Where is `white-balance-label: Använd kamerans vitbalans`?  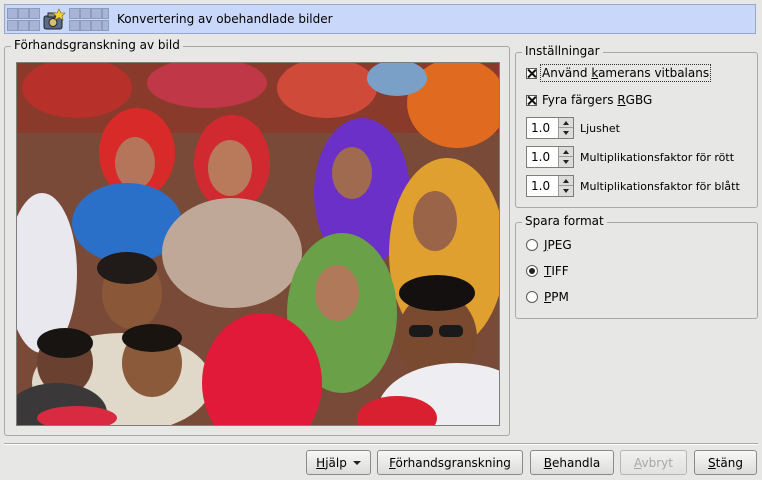
white-balance-label: Använd kamerans vitbalans is located at coordinates (625, 73).